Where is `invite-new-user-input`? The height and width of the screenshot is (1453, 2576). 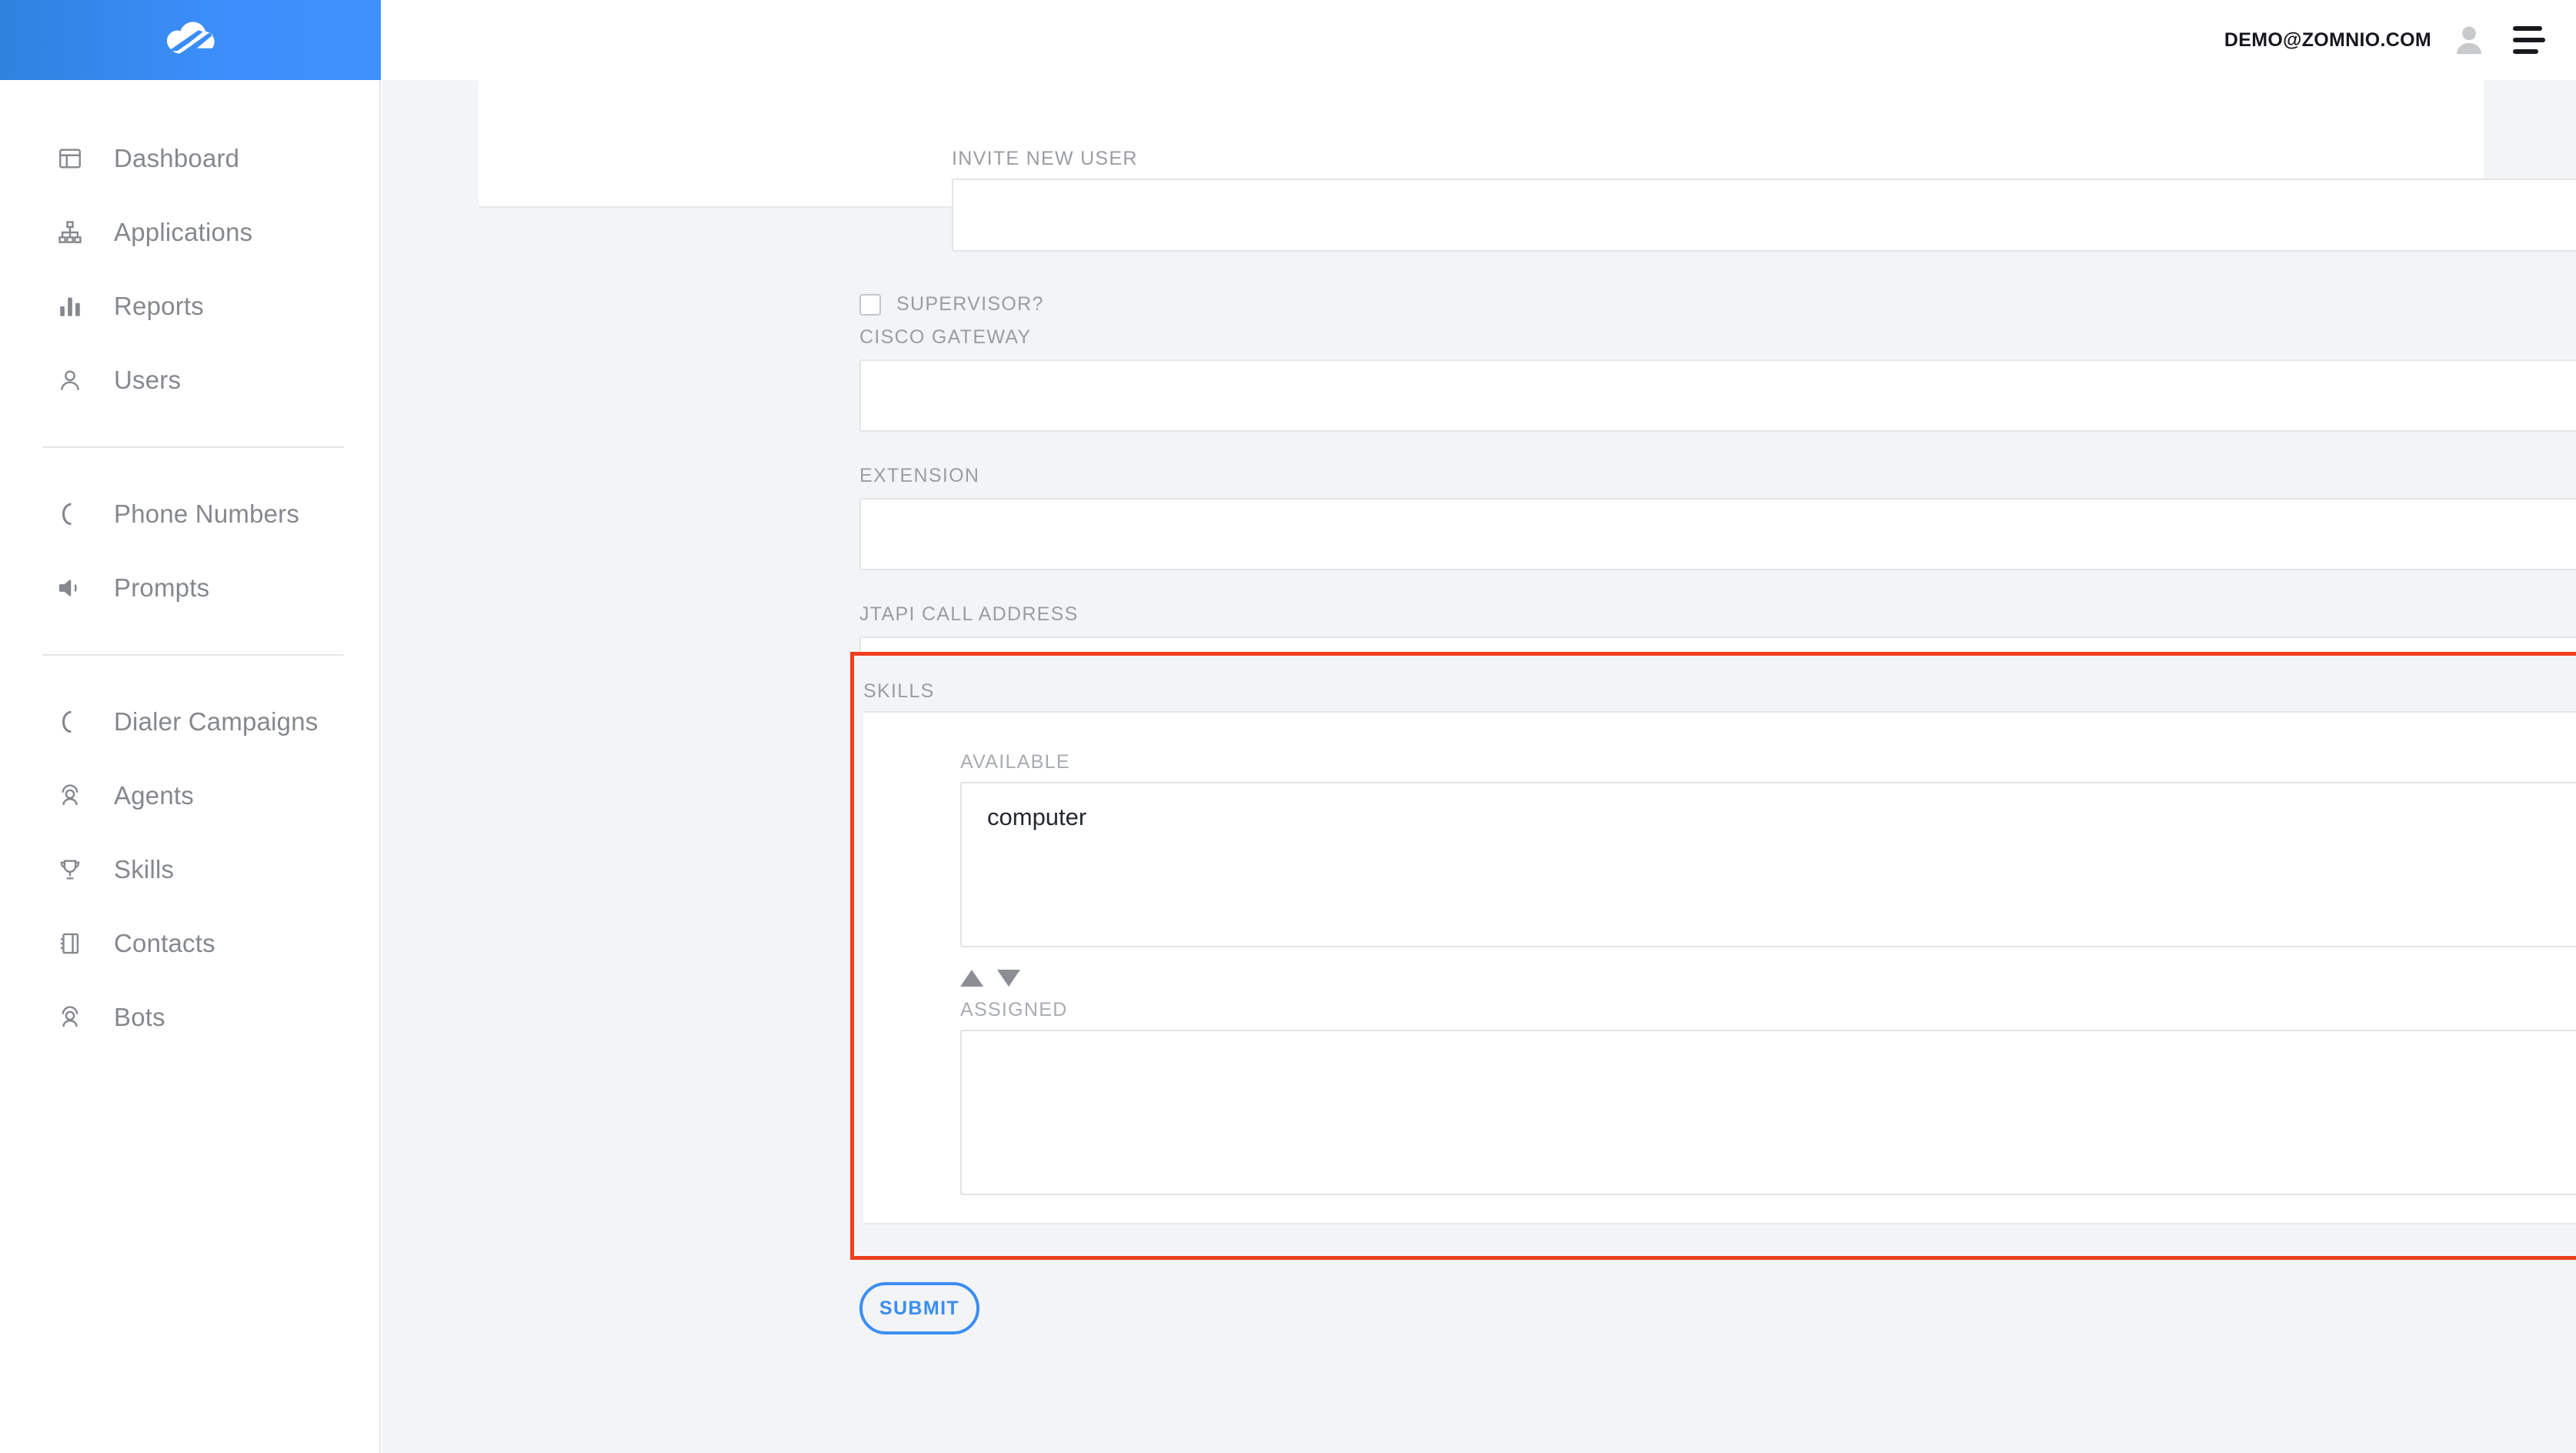
invite-new-user-input is located at coordinates (1764, 215).